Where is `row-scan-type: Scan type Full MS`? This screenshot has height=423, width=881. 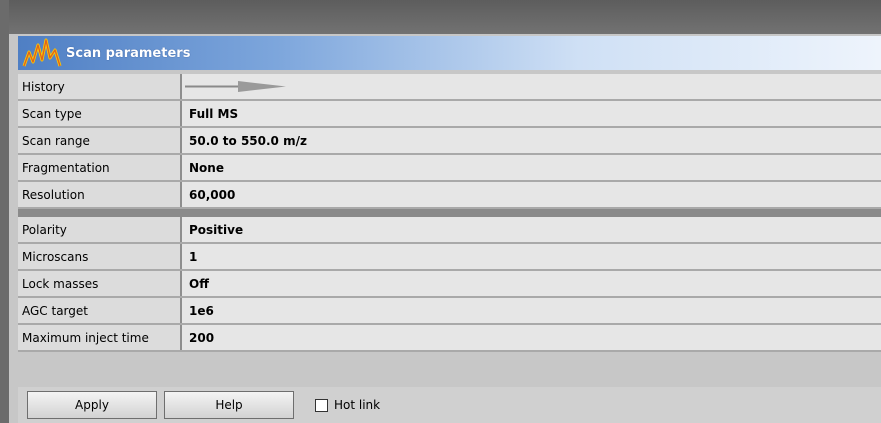
row-scan-type: Scan type Full MS is located at coordinates (449, 114).